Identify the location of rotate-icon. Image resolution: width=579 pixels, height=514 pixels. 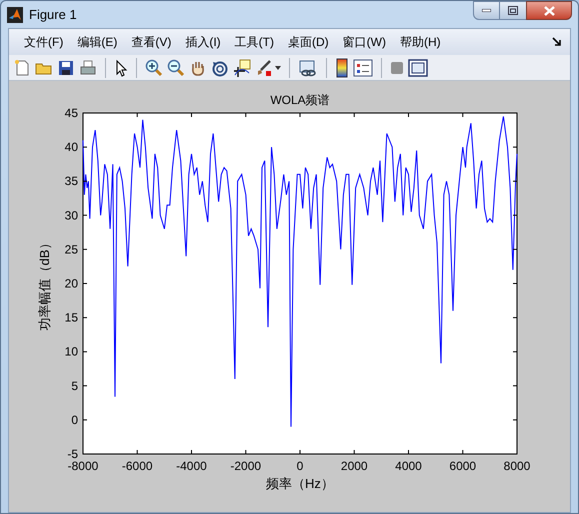
(220, 67).